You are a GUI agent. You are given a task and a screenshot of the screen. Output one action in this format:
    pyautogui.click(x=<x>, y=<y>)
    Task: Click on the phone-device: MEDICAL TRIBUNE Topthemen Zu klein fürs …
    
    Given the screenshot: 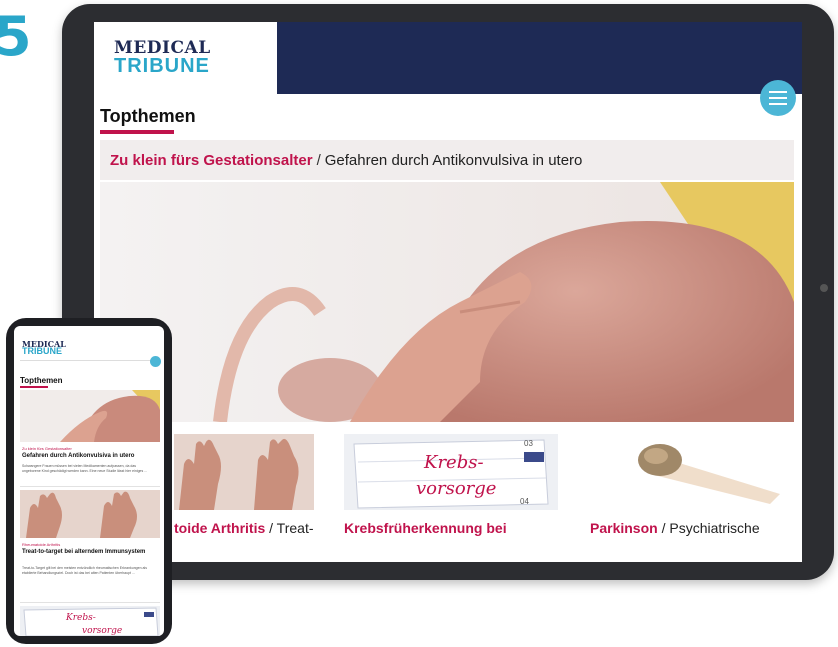 What is the action you would take?
    pyautogui.click(x=89, y=481)
    